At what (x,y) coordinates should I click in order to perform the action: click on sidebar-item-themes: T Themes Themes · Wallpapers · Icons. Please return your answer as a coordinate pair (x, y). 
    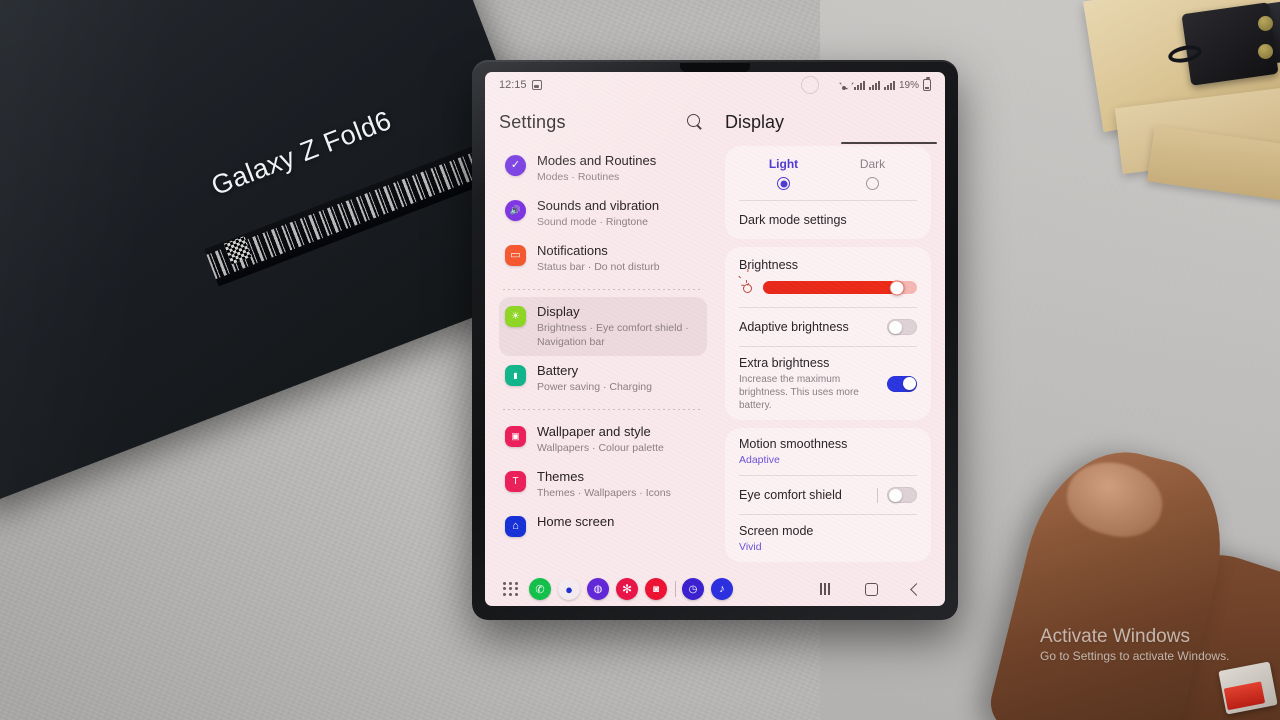
    Looking at the image, I should click on (603, 484).